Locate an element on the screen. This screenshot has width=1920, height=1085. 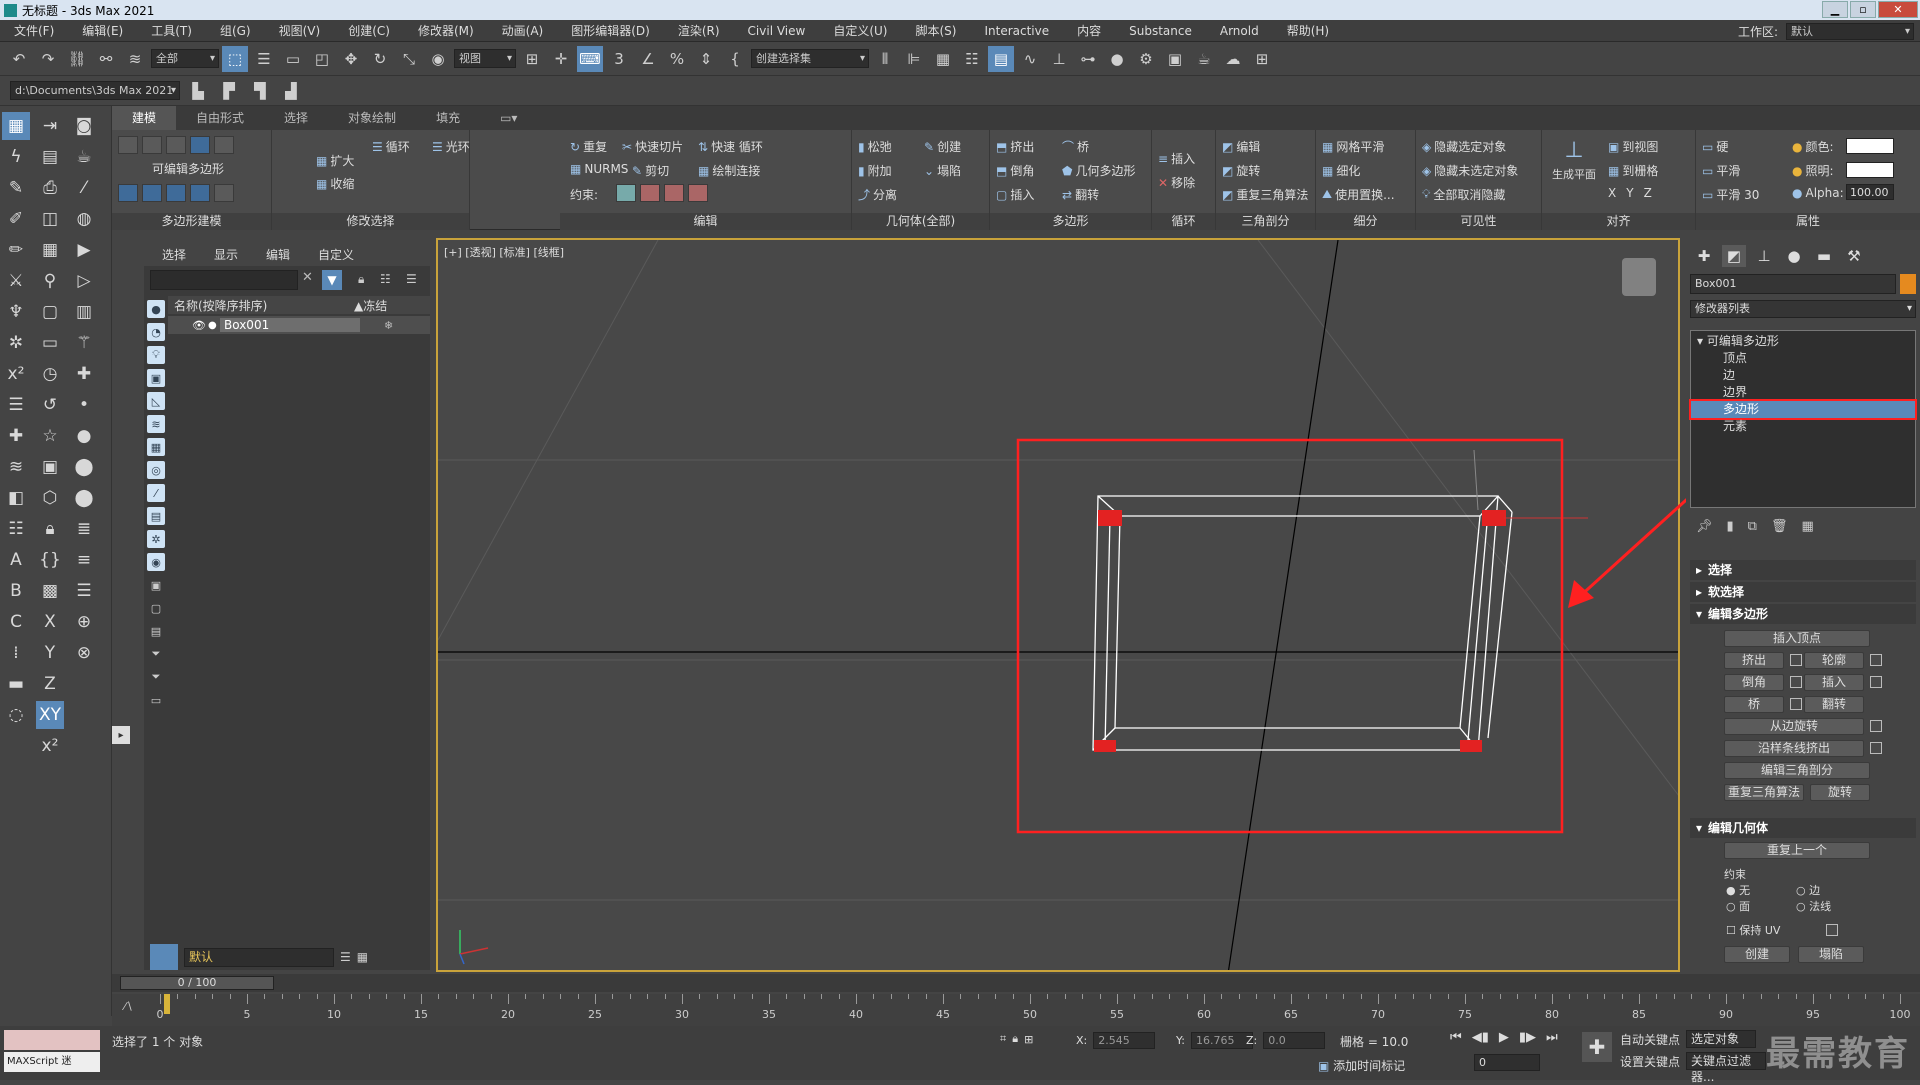
refresh-icon: ↺ is located at coordinates (50, 405).